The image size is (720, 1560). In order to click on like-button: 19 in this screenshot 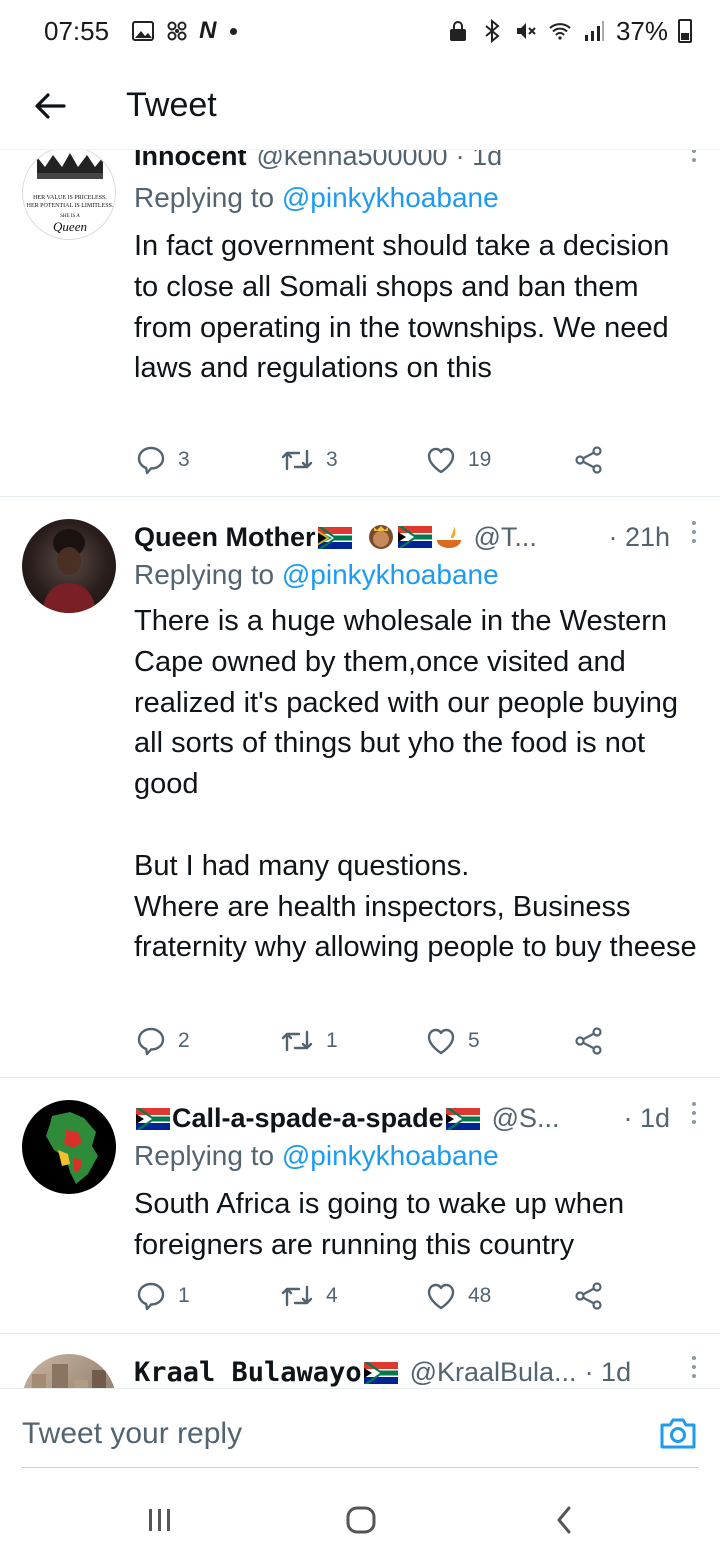, I will do `click(458, 460)`.